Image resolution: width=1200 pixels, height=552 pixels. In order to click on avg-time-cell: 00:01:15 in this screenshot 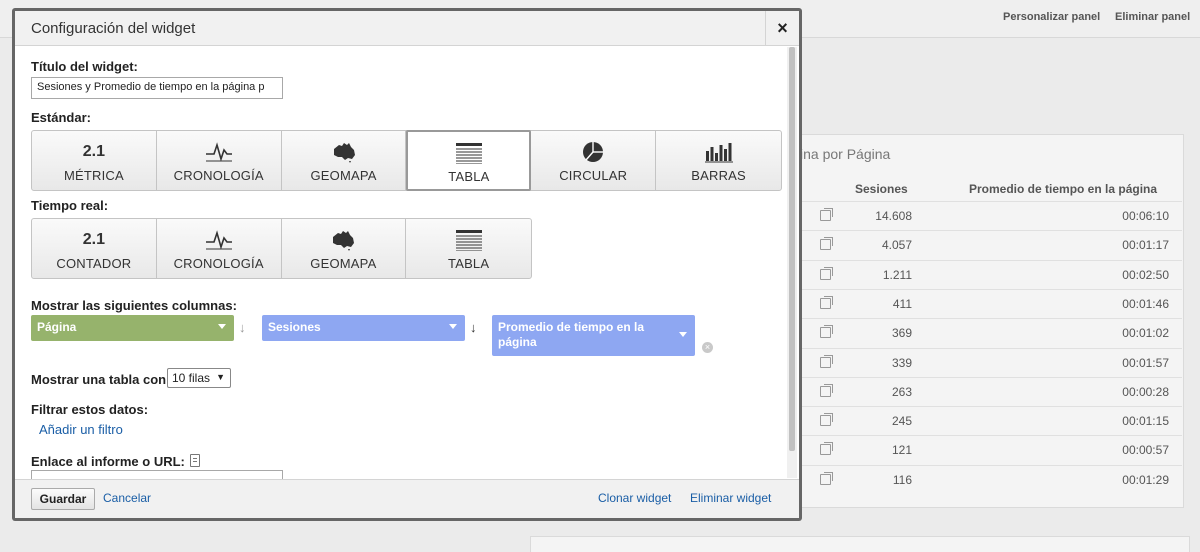, I will do `click(1145, 421)`.